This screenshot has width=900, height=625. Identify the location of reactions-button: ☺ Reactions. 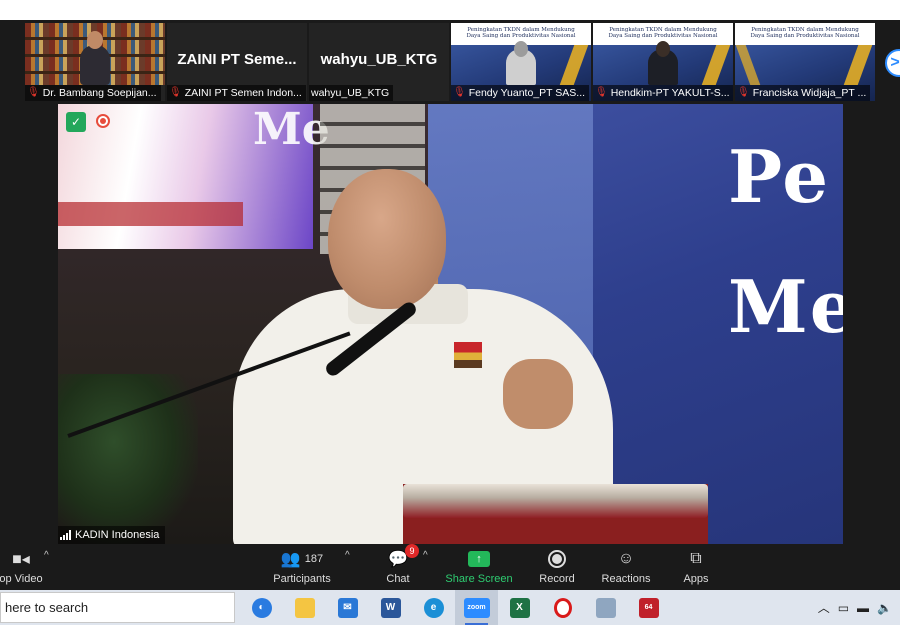
(626, 566).